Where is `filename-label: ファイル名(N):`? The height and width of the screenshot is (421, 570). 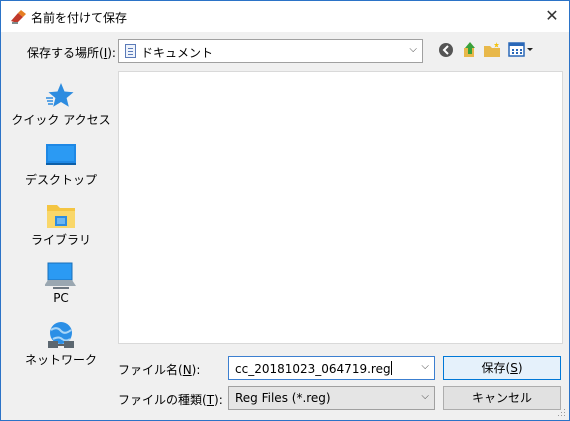
filename-label: ファイル名(N): is located at coordinates (159, 370).